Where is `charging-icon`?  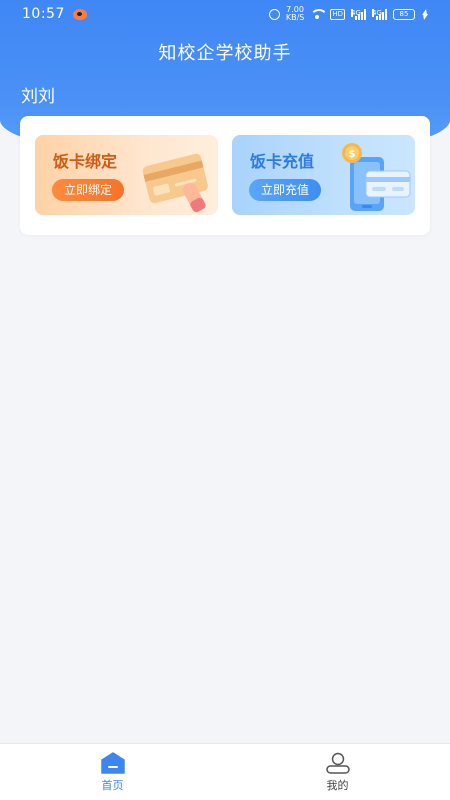 charging-icon is located at coordinates (424, 14).